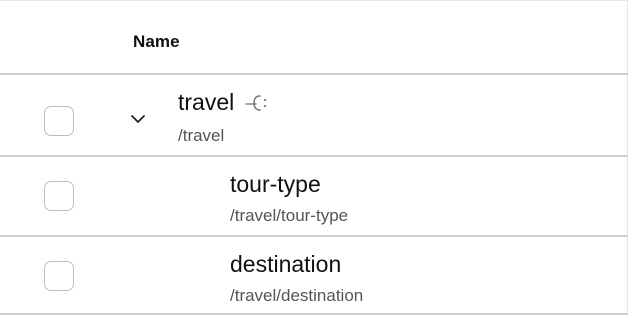  Describe the element at coordinates (201, 135) in the screenshot. I see `row-path: /travel` at that location.